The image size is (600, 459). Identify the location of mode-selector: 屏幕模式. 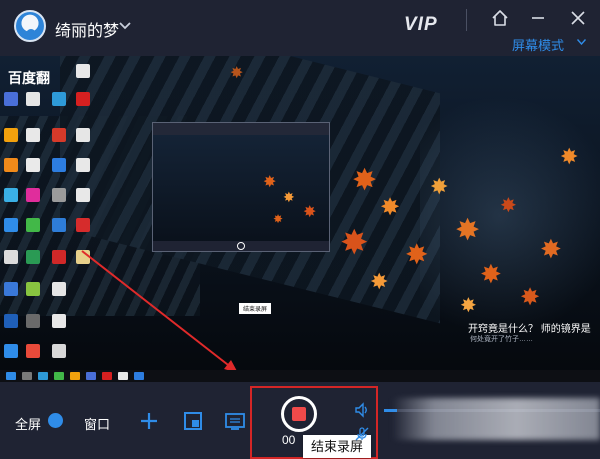
(538, 44).